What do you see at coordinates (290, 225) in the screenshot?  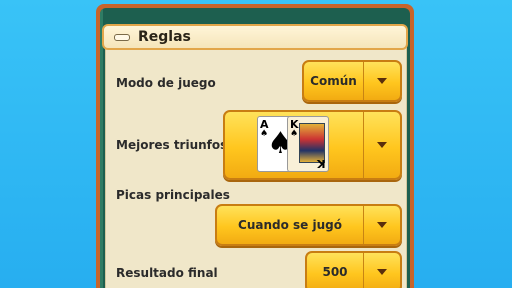 I see `main-spades-value: Cuando se jugó` at bounding box center [290, 225].